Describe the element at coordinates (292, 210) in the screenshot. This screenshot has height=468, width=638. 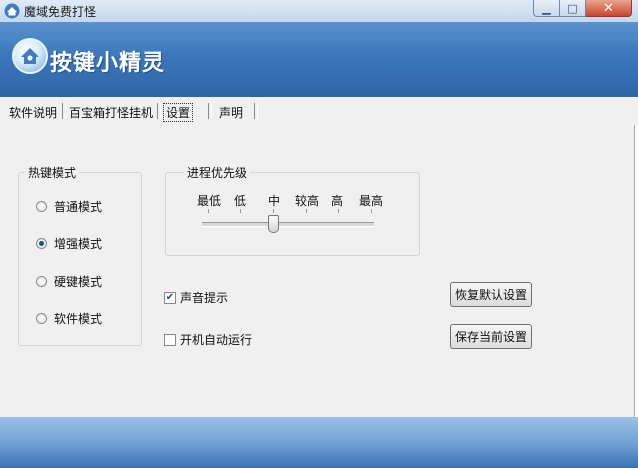
I see `process-priority-group: 进程优先级` at that location.